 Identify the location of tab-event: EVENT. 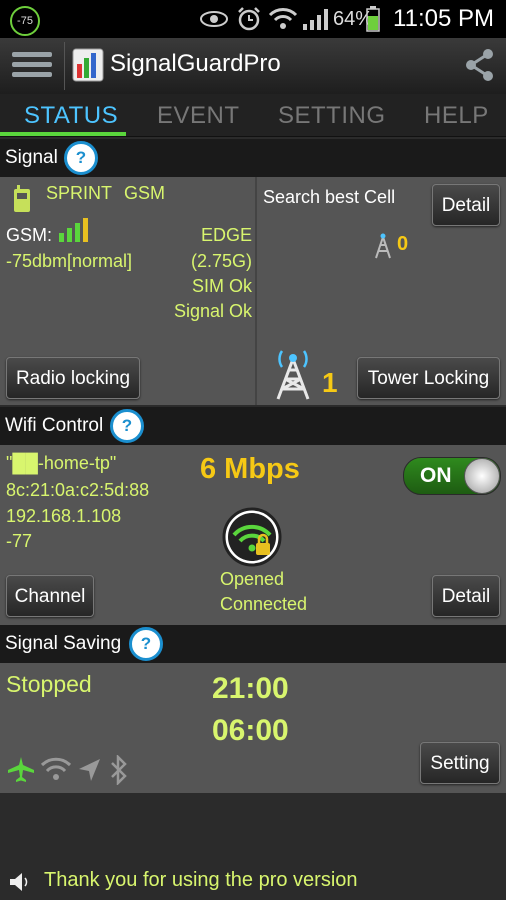
(198, 116).